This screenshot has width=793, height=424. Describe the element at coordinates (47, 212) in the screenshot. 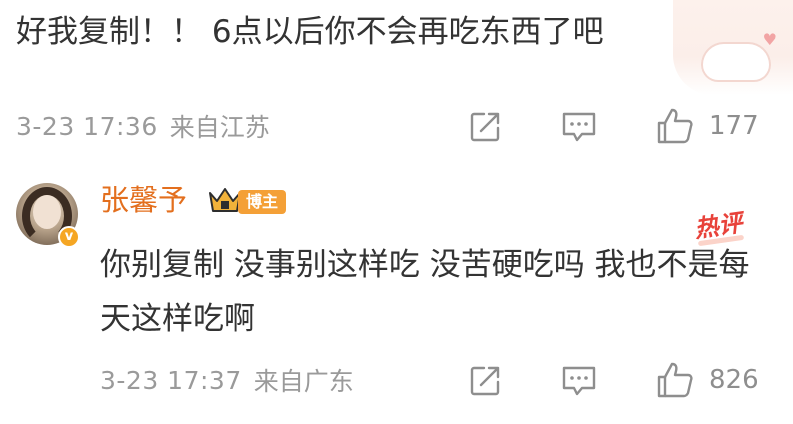

I see `avatar-face` at that location.